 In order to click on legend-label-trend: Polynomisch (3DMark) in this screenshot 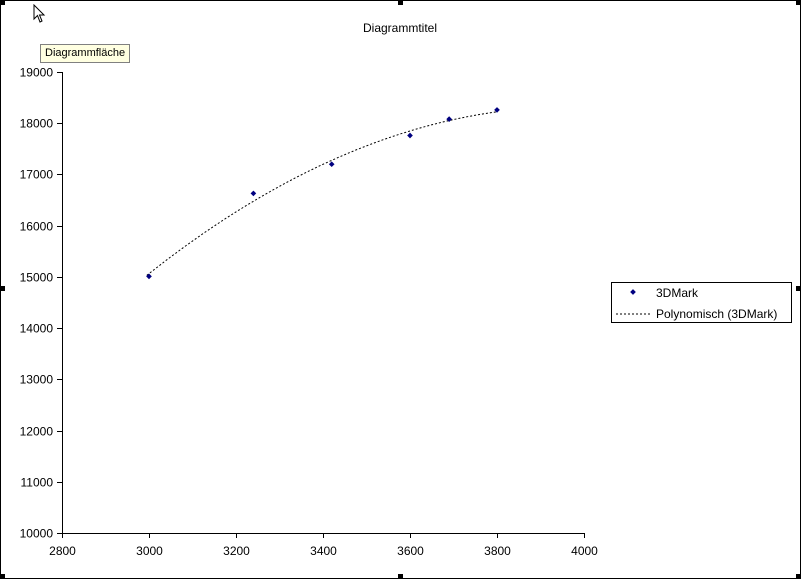, I will do `click(716, 314)`.